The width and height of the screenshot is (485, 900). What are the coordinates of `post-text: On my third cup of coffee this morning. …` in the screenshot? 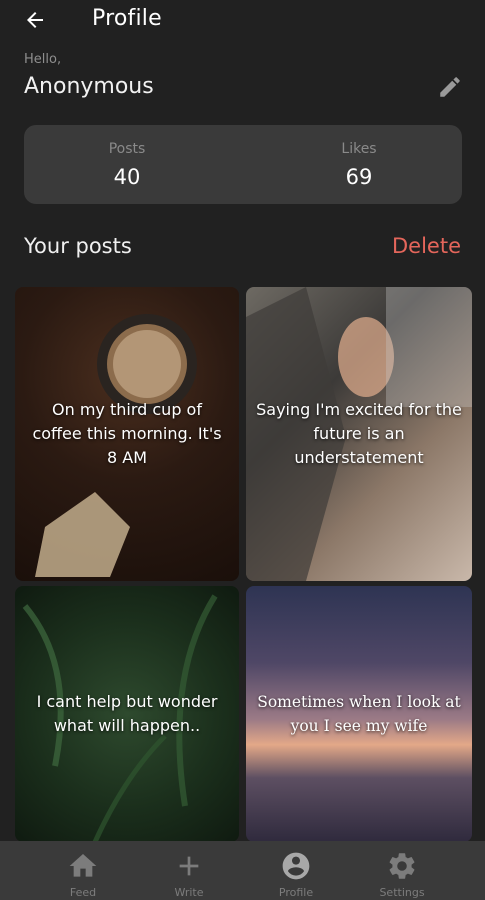 It's located at (127, 433).